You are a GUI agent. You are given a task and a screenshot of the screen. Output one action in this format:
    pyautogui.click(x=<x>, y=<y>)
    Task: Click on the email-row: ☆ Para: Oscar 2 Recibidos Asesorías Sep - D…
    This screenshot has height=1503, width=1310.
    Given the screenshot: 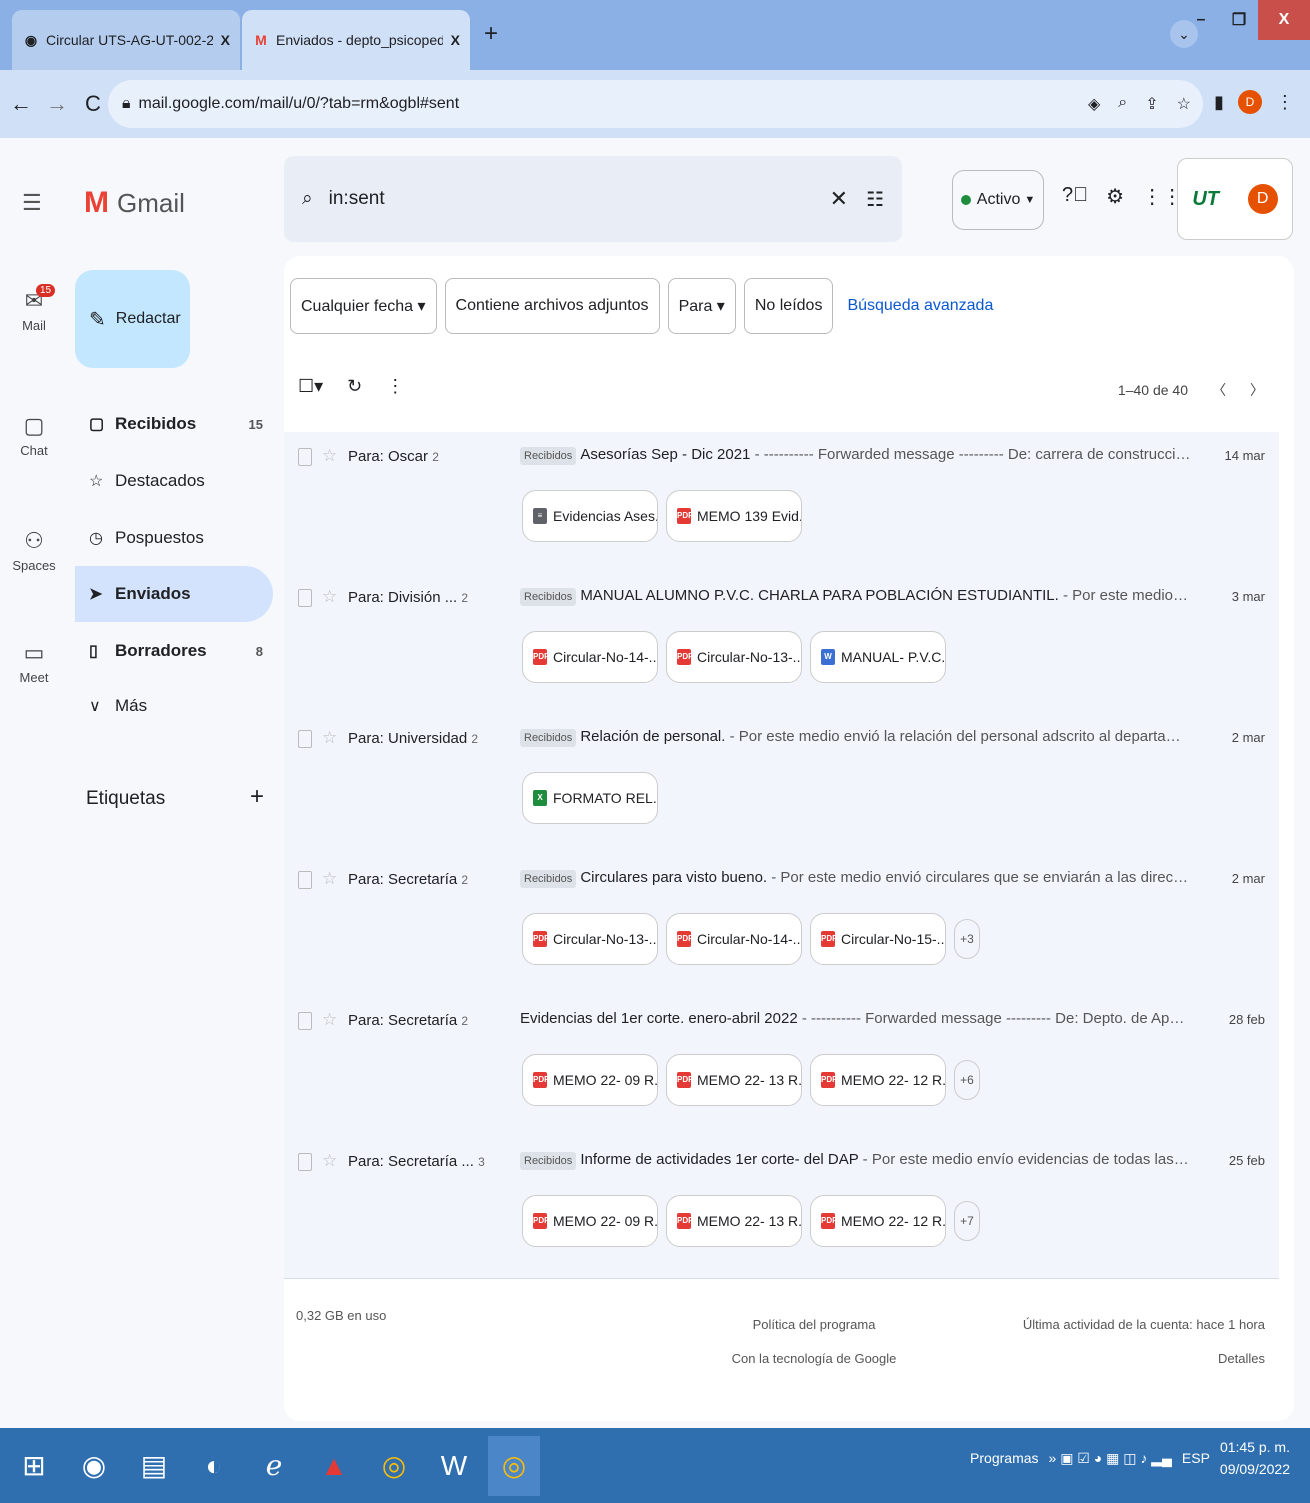 What is the action you would take?
    pyautogui.click(x=781, y=503)
    